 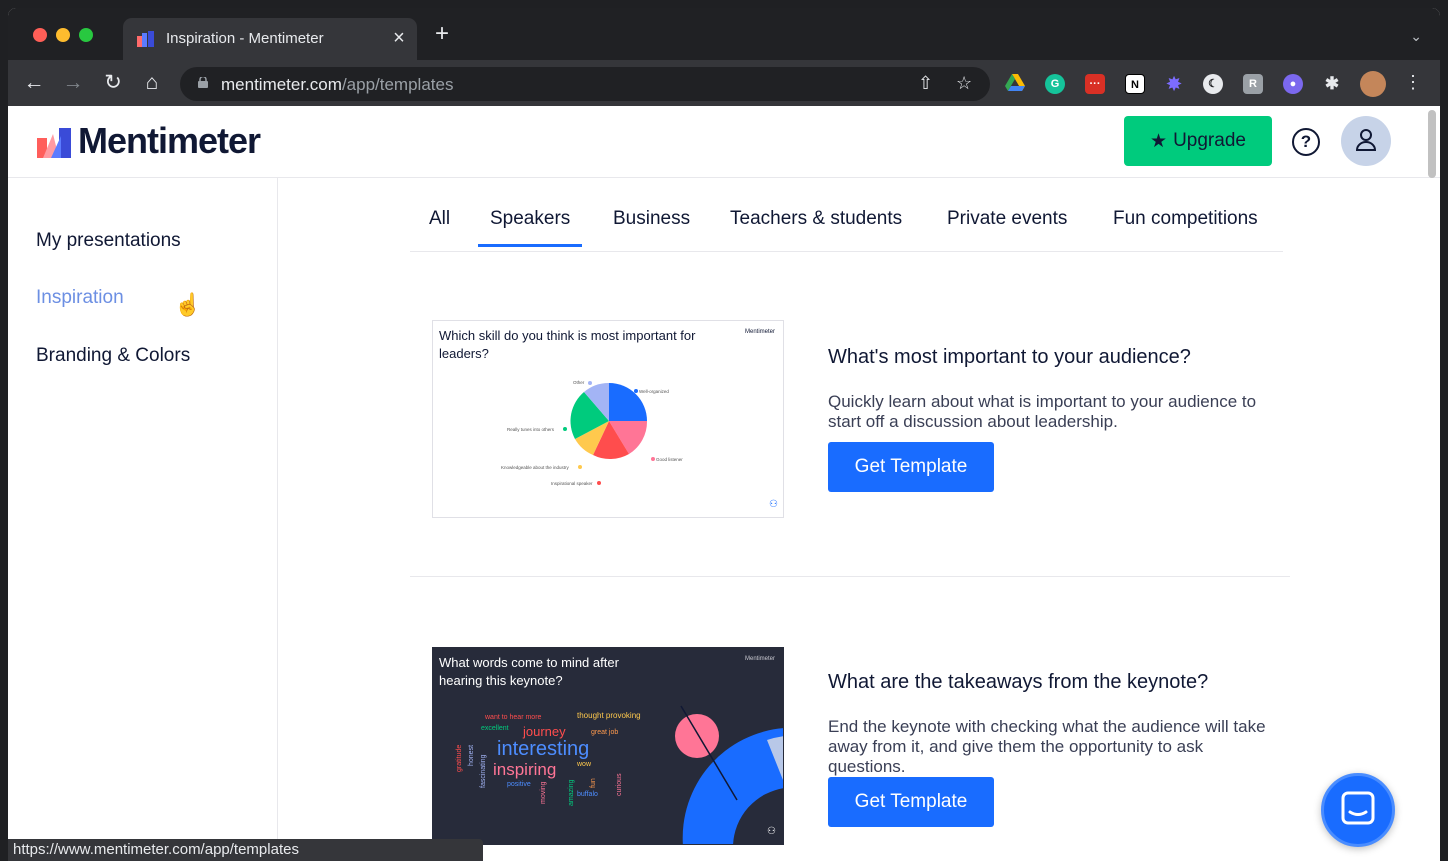 What do you see at coordinates (964, 83) in the screenshot?
I see `bookmark-star-icon: ☆` at bounding box center [964, 83].